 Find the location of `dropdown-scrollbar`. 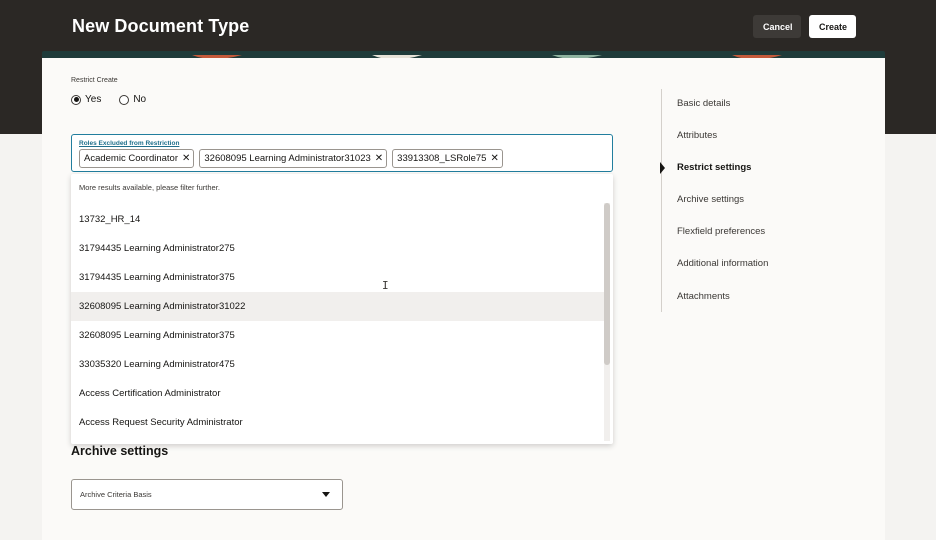

dropdown-scrollbar is located at coordinates (607, 322).